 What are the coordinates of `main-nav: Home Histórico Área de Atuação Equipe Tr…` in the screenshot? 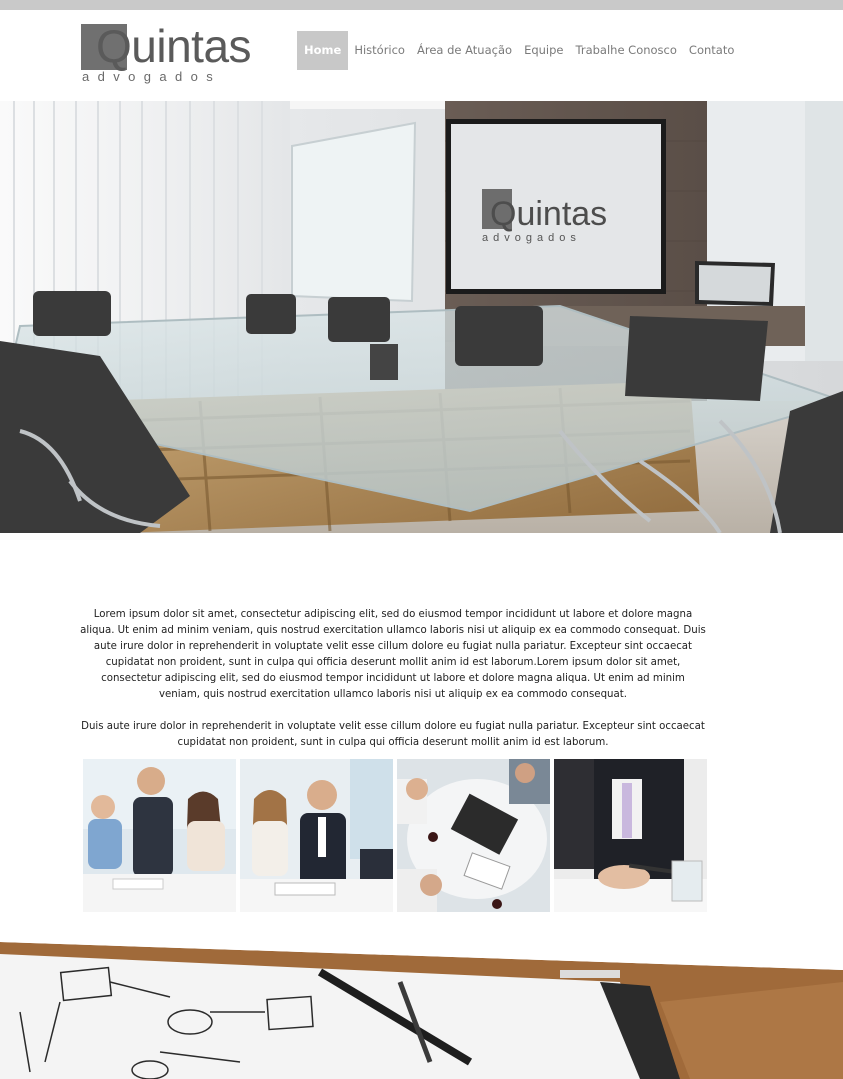 It's located at (518, 50).